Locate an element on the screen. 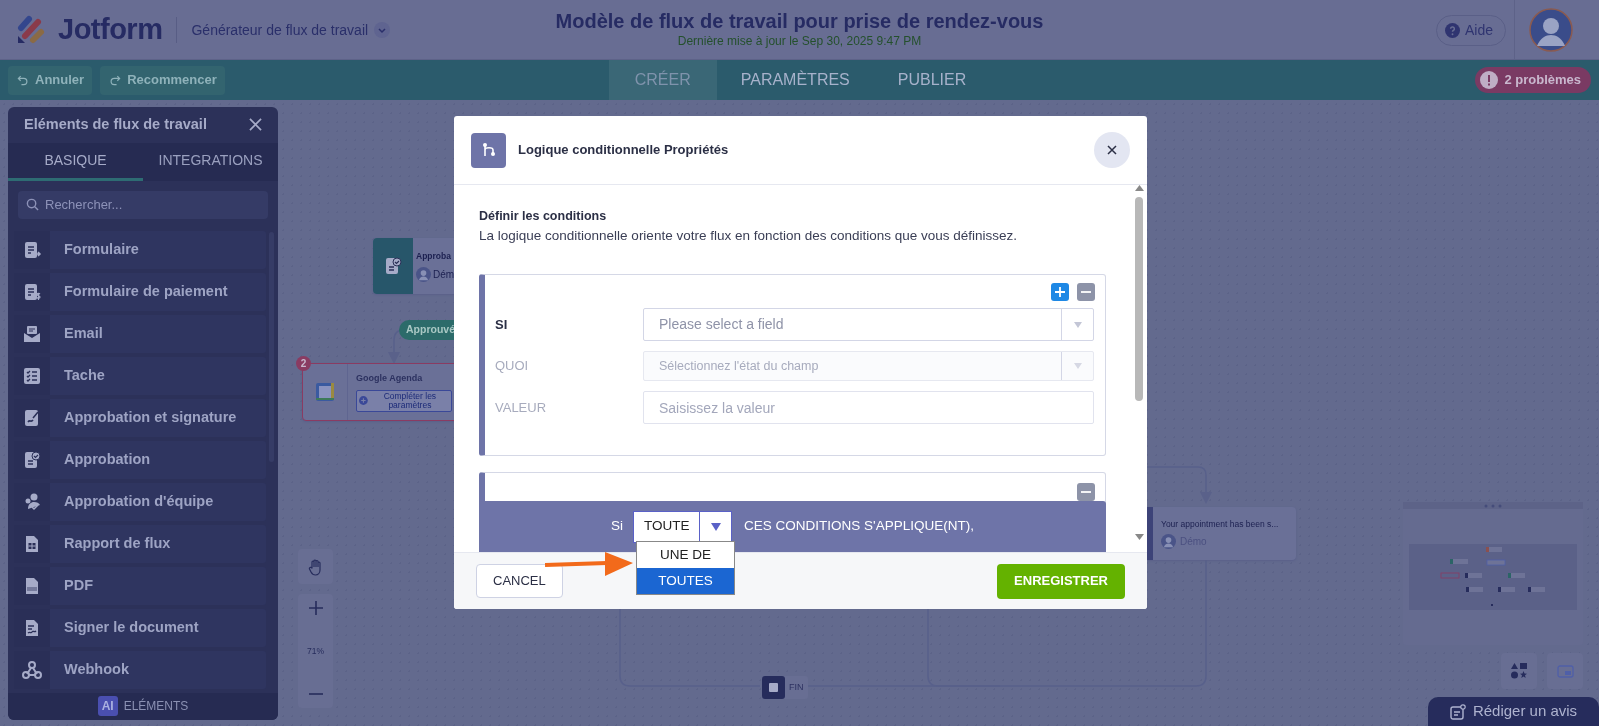  scroll-down-icon is located at coordinates (1139, 537).